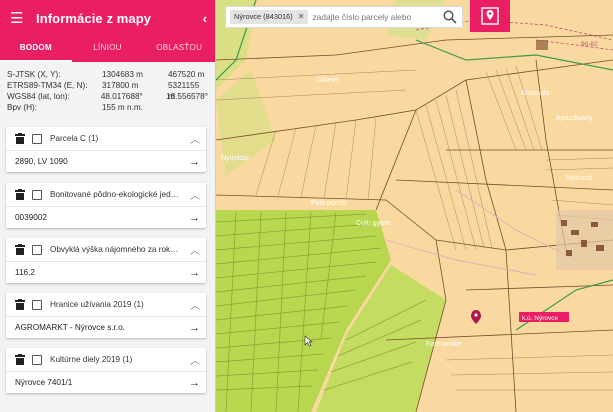 The height and width of the screenshot is (412, 613). Describe the element at coordinates (47, 85) in the screenshot. I see `coord-label: ETRS89-TM34 (E, N):` at that location.